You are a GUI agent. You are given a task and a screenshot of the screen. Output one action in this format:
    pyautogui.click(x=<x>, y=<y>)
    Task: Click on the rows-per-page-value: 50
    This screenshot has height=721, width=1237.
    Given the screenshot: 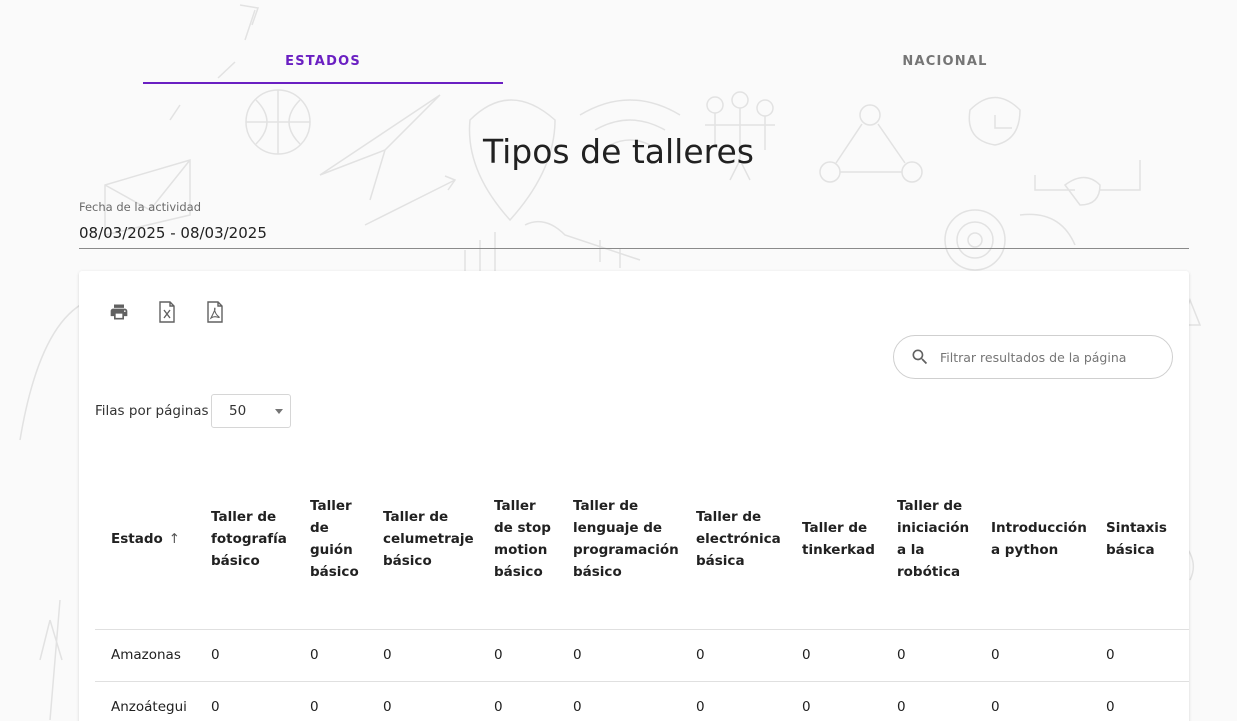 What is the action you would take?
    pyautogui.click(x=238, y=411)
    